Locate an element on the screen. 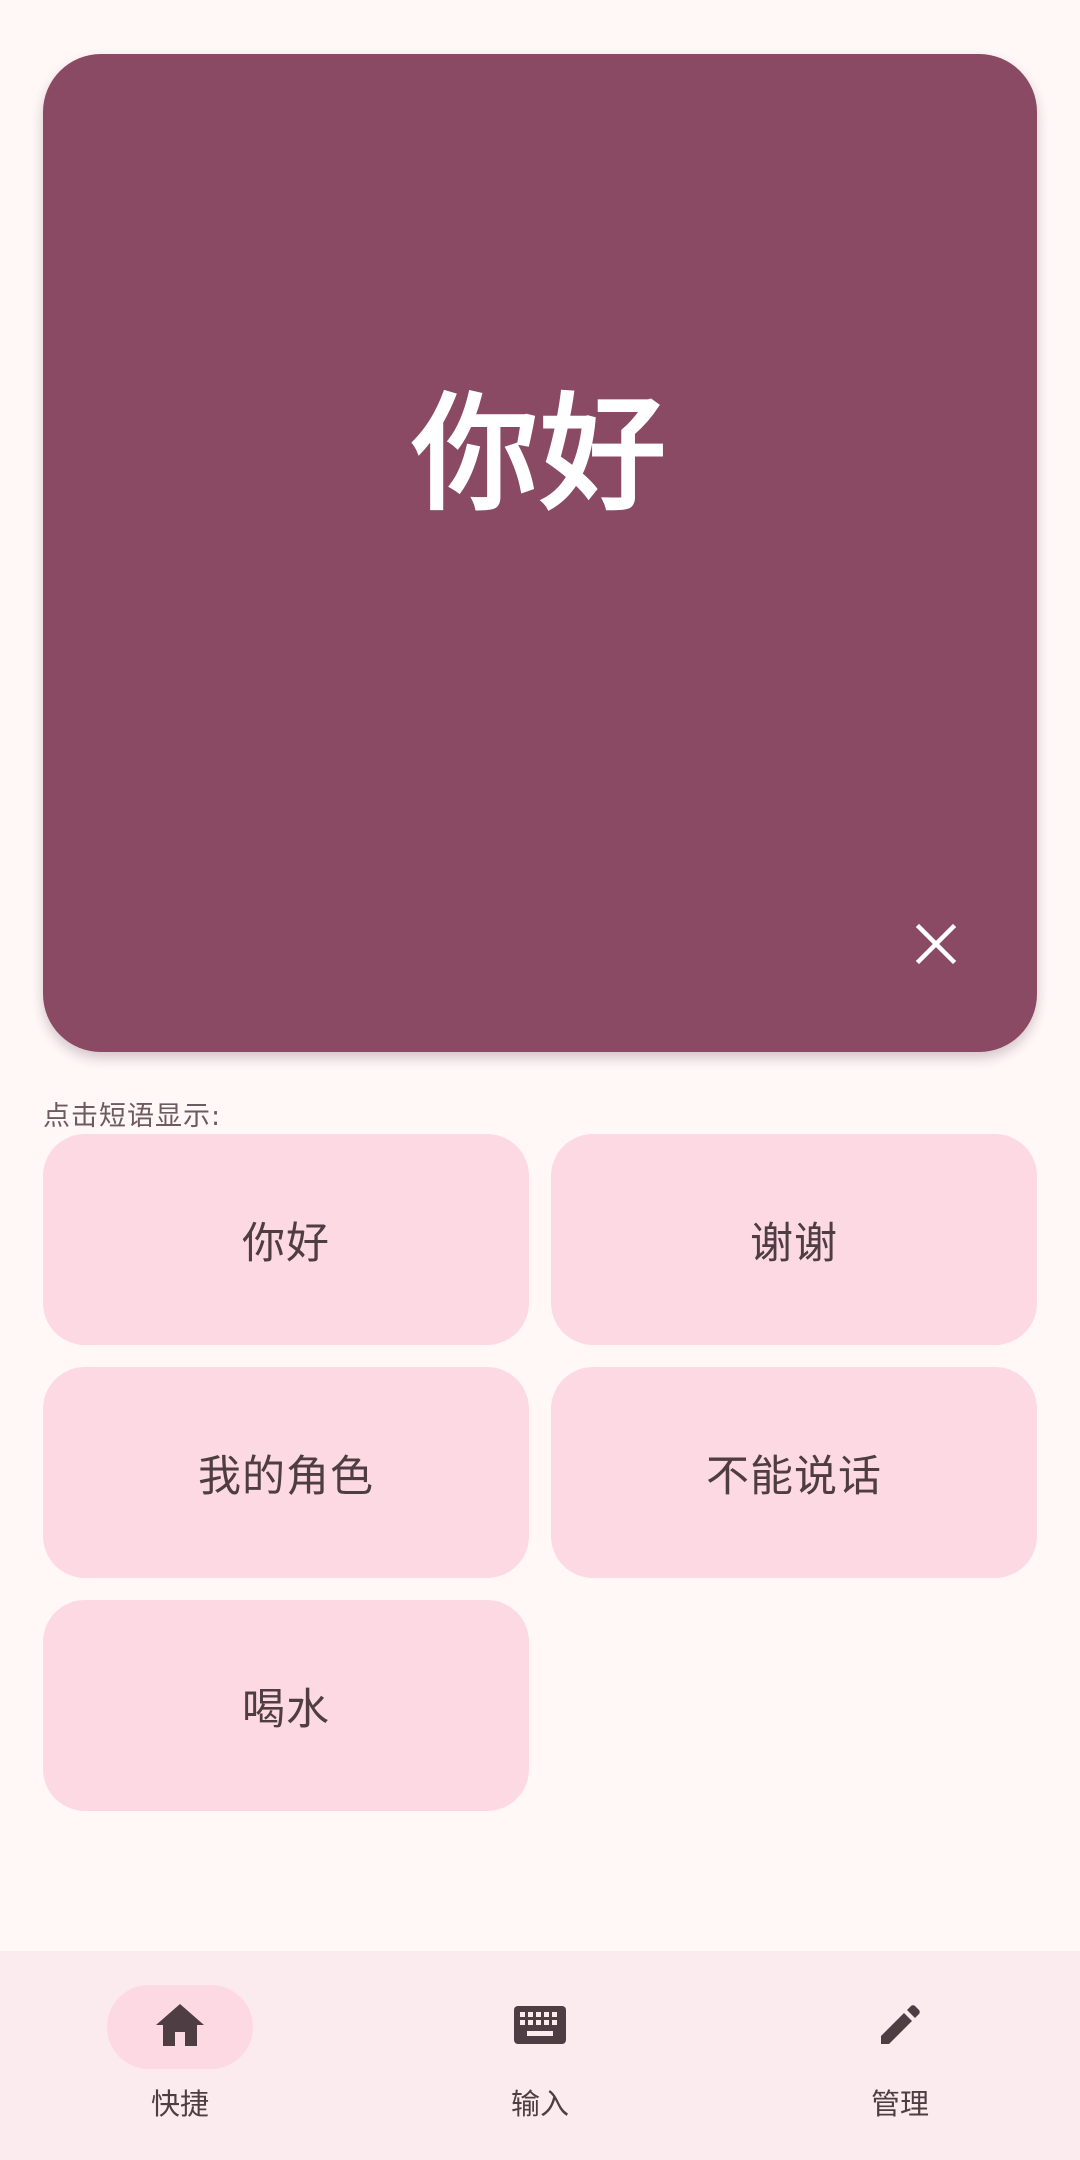  nav-item-quick: 快捷 is located at coordinates (180, 2055).